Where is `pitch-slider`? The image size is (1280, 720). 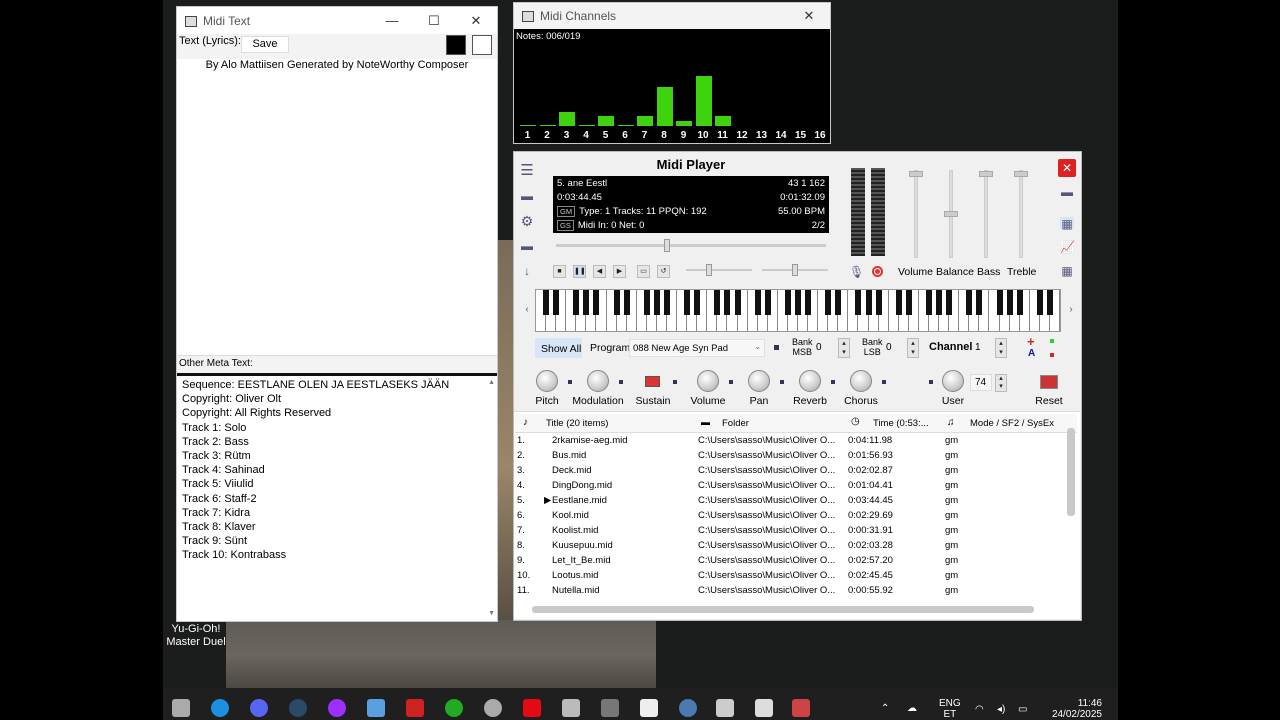 pitch-slider is located at coordinates (795, 270).